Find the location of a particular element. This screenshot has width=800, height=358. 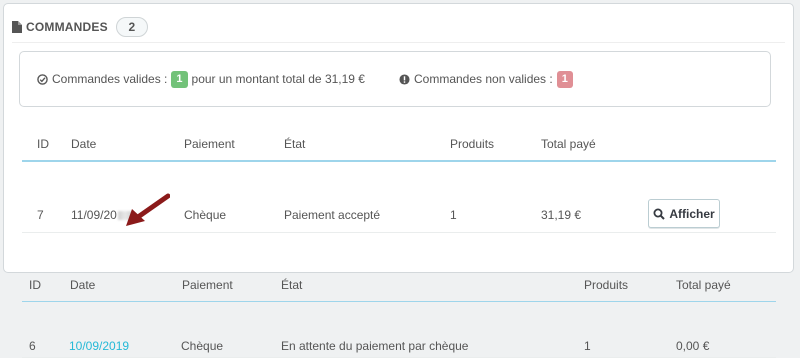

order-total: 31,19 € is located at coordinates (561, 214).